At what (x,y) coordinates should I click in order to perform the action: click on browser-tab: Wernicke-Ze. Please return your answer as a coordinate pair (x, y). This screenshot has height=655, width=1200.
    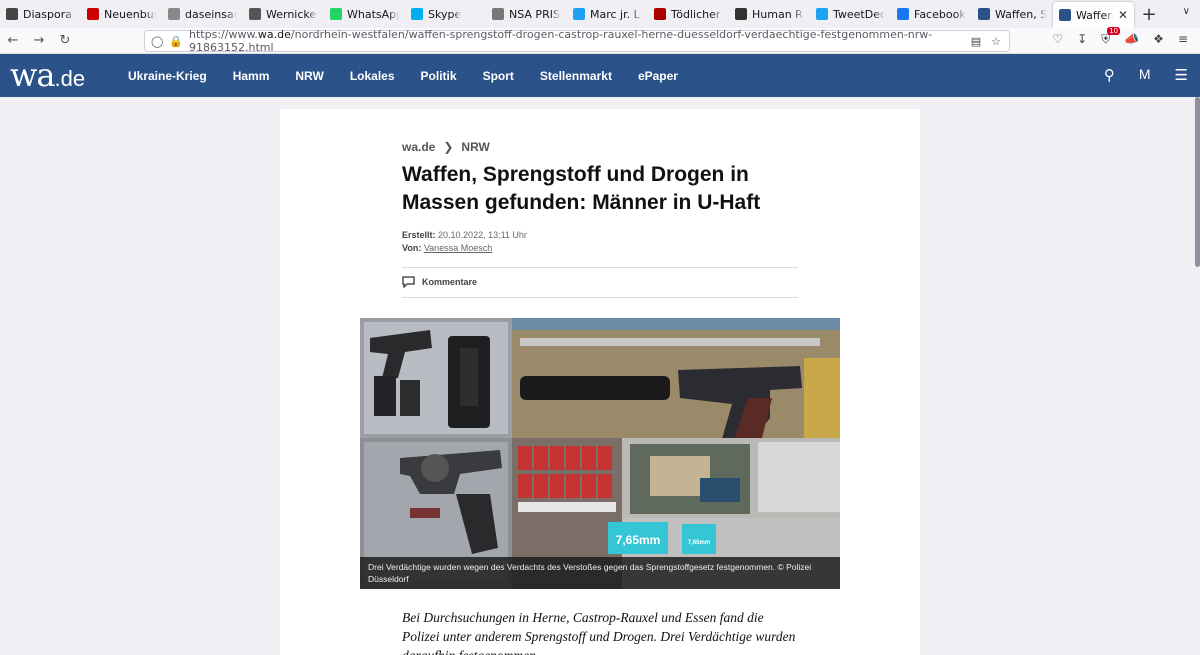
    Looking at the image, I should click on (283, 14).